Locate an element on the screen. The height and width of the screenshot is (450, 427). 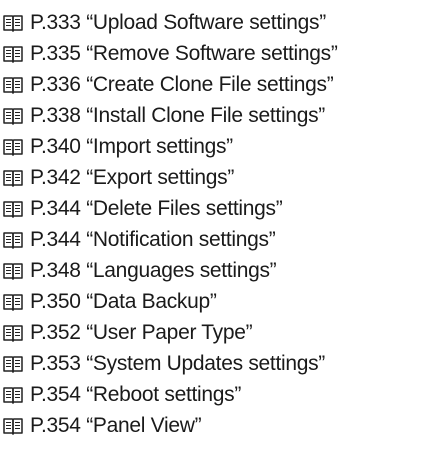
reference-link: P.353 “System Updates settings” is located at coordinates (213, 363).